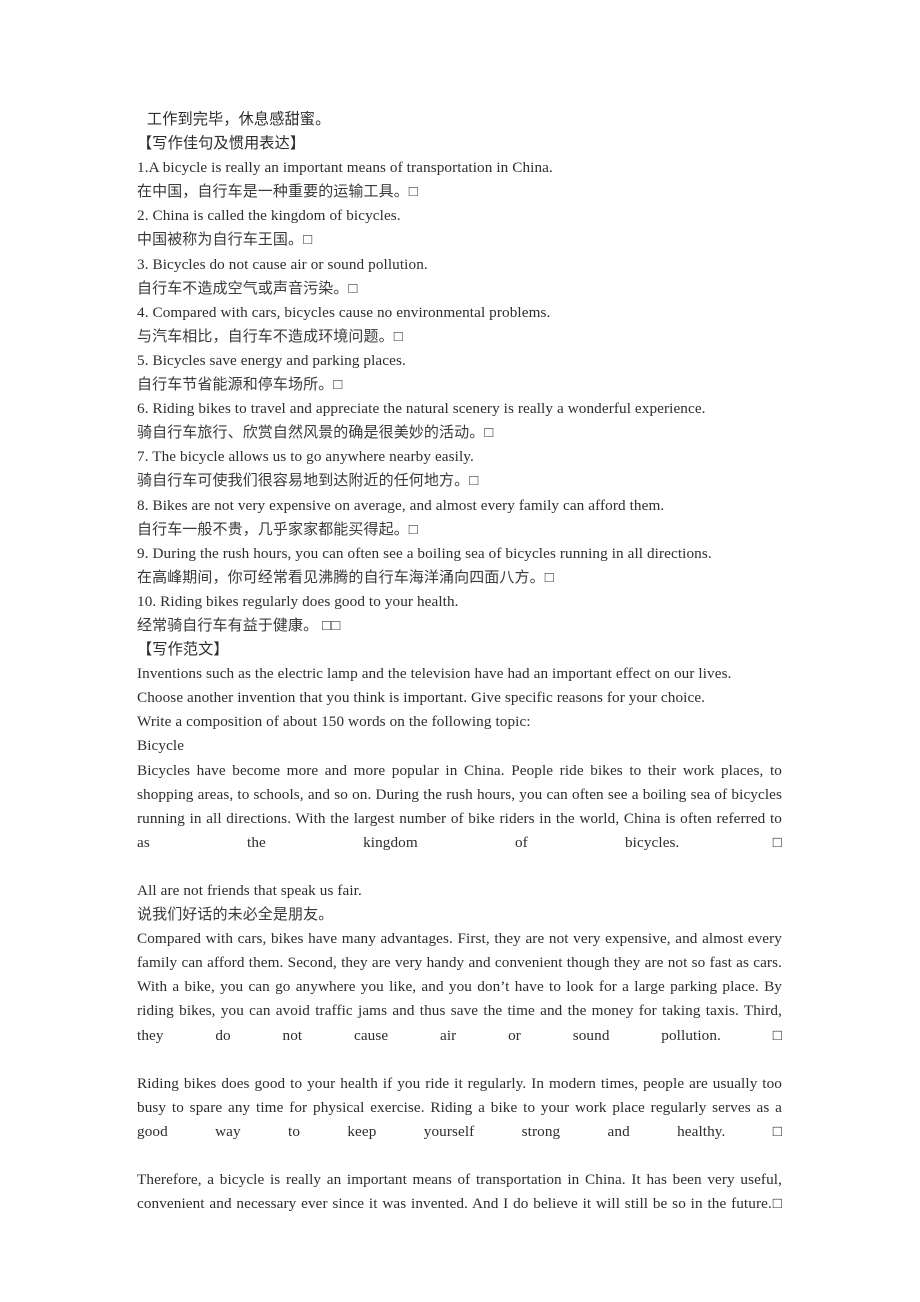 This screenshot has height=1302, width=920. Describe the element at coordinates (249, 890) in the screenshot. I see `proverb-en: All are not friends that speak us fair.` at that location.